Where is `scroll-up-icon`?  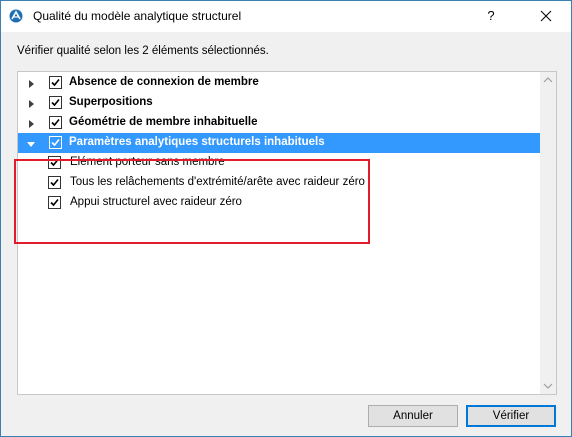
scroll-up-icon is located at coordinates (548, 80).